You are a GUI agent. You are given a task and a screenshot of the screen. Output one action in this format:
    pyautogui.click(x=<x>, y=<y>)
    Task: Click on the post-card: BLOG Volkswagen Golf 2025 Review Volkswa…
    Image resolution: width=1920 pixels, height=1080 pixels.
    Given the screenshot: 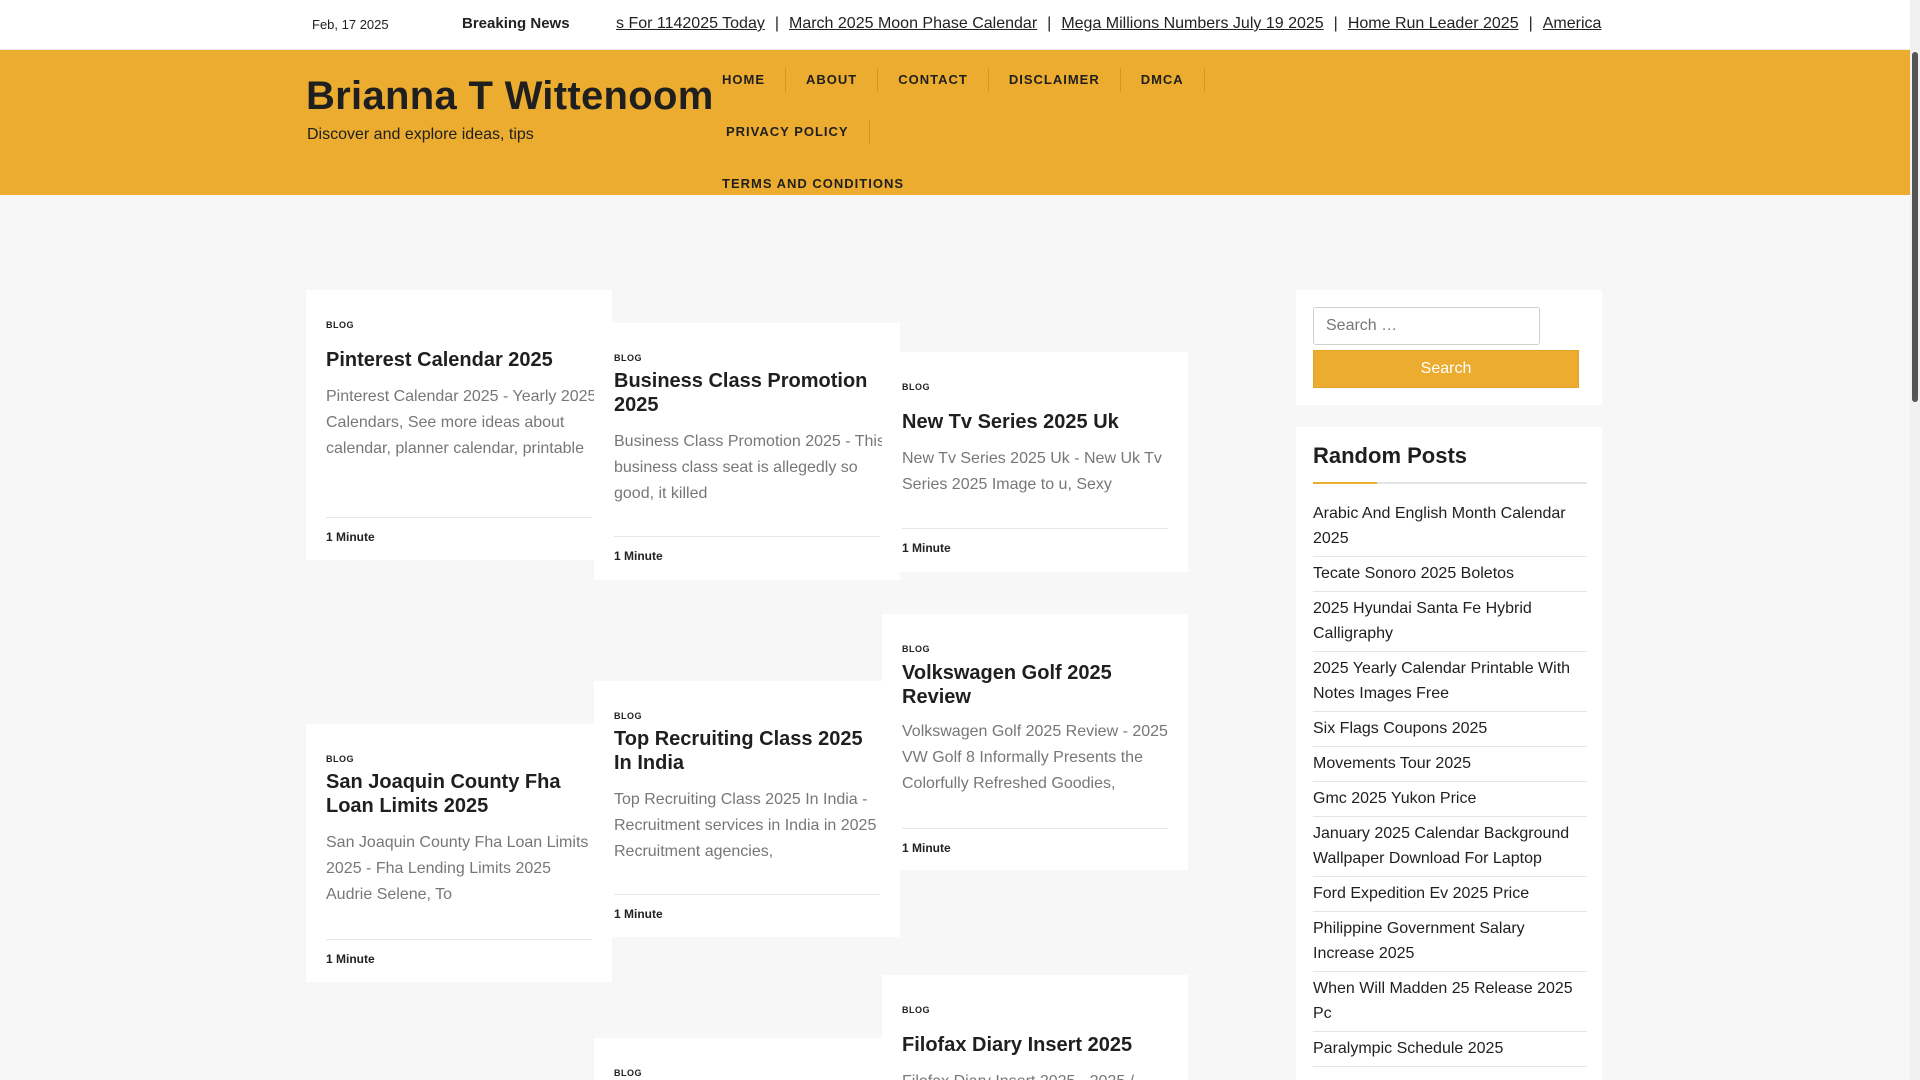 What is the action you would take?
    pyautogui.click(x=1035, y=742)
    